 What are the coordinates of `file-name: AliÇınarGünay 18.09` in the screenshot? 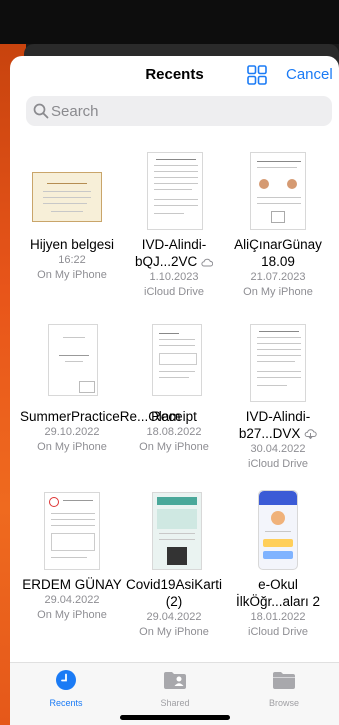 It's located at (278, 253).